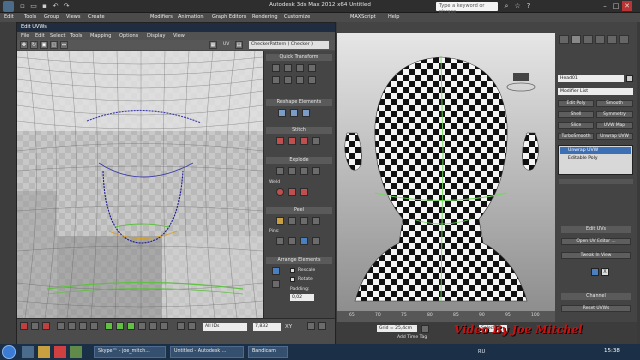 The image size is (640, 360). Describe the element at coordinates (213, 45) in the screenshot. I see `show-map-icon: ▦` at that location.